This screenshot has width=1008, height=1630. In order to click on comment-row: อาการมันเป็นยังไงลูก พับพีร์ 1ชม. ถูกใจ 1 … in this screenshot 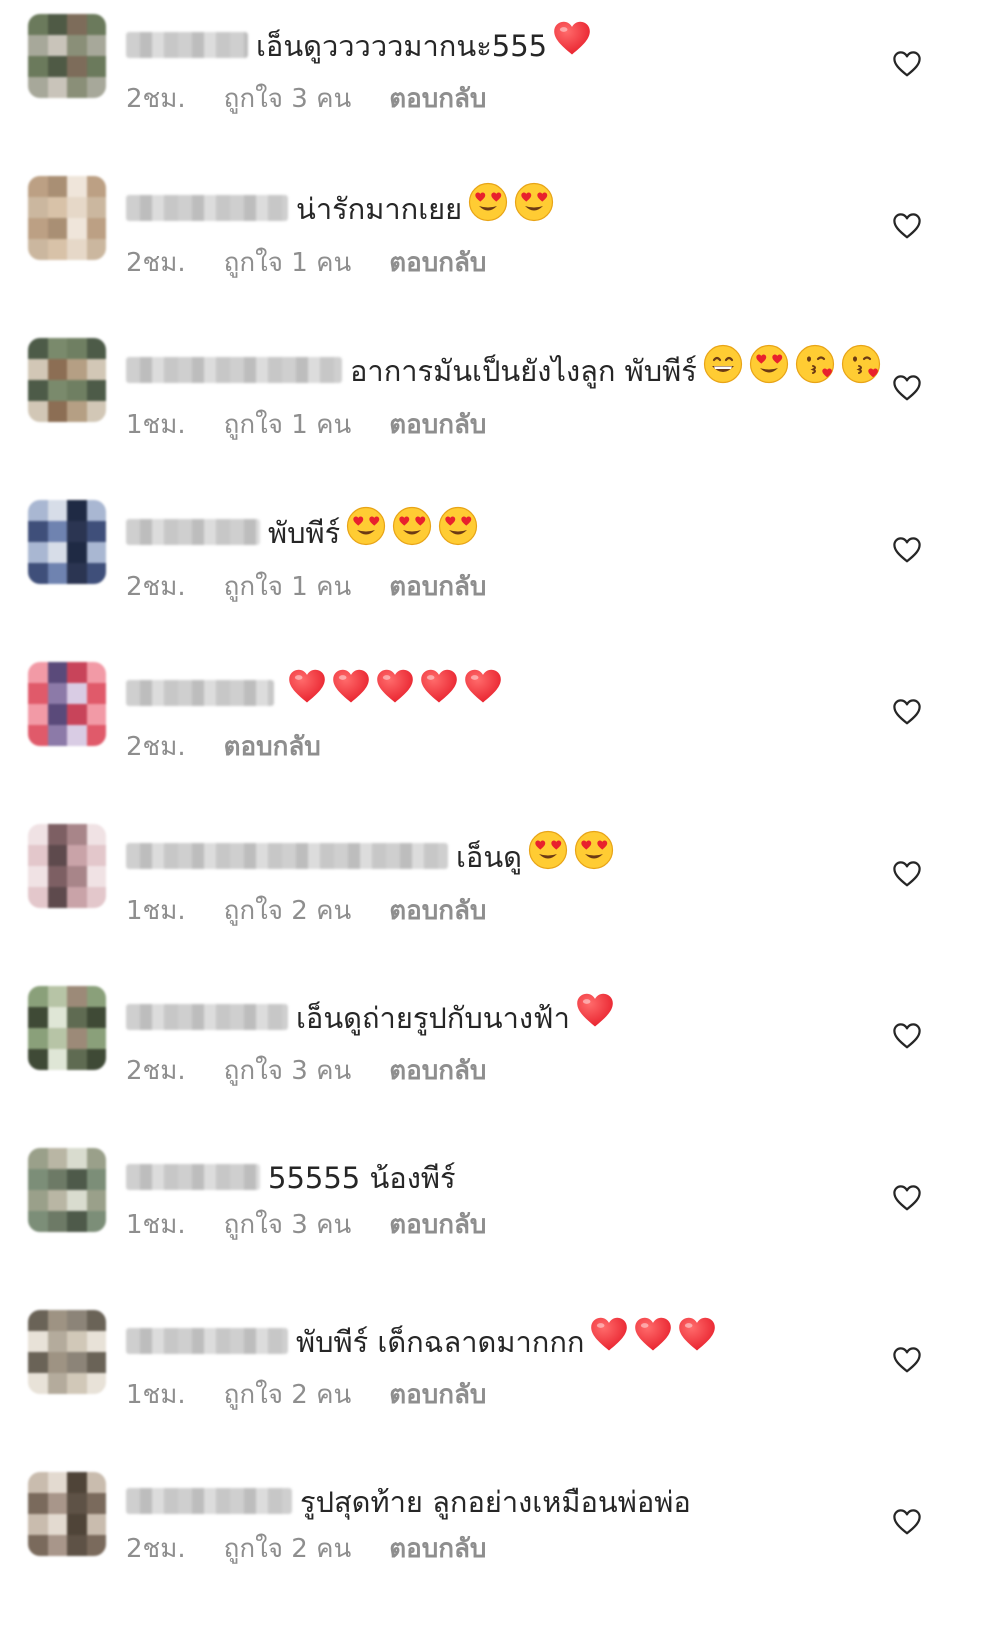, I will do `click(504, 415)`.